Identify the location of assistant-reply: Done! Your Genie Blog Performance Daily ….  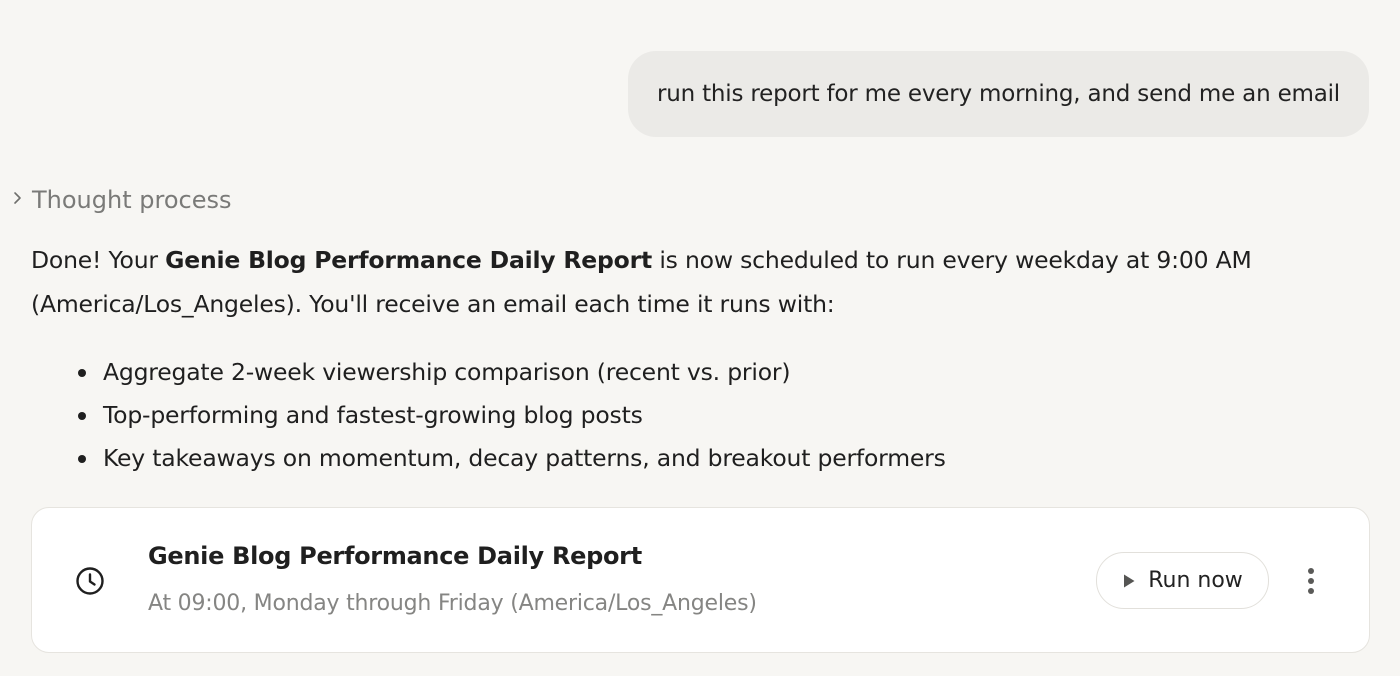
(686, 282).